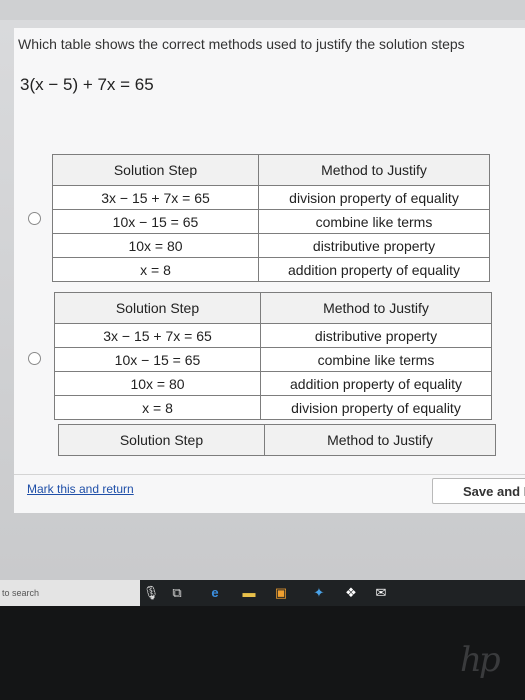  What do you see at coordinates (269, 474) in the screenshot?
I see `footer-divider` at bounding box center [269, 474].